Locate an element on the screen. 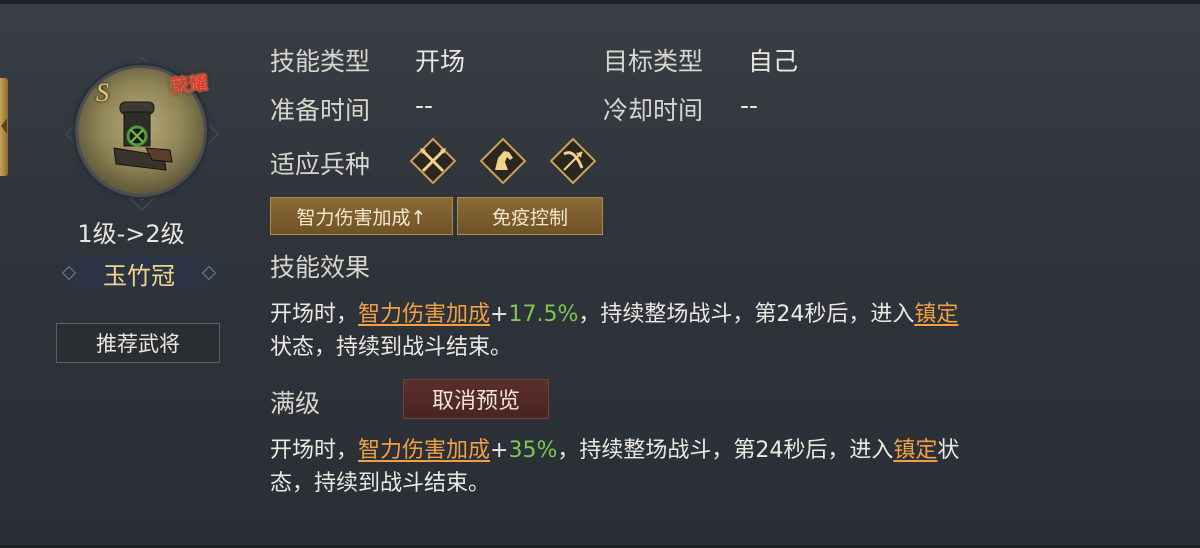  diamond-right-icon is located at coordinates (209, 273).